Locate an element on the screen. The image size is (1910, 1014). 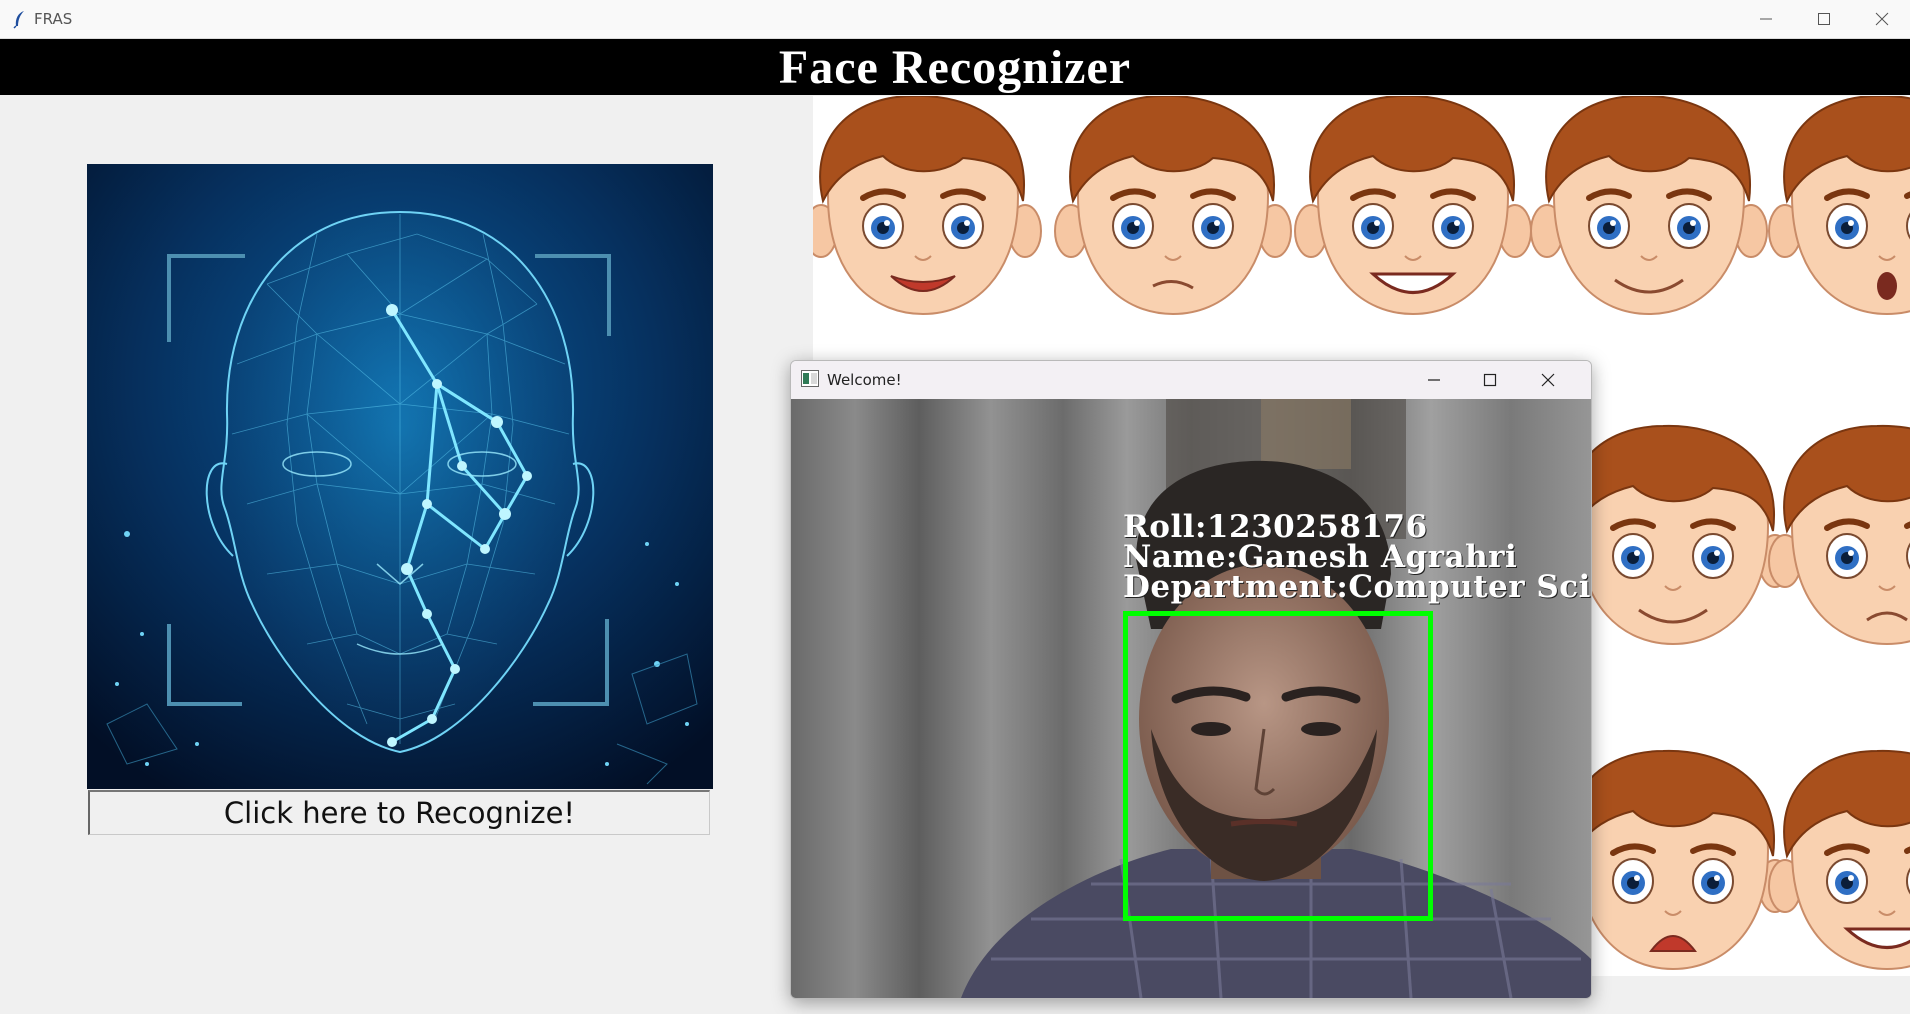
recognize-button: Click here to Recognize! is located at coordinates (399, 812).